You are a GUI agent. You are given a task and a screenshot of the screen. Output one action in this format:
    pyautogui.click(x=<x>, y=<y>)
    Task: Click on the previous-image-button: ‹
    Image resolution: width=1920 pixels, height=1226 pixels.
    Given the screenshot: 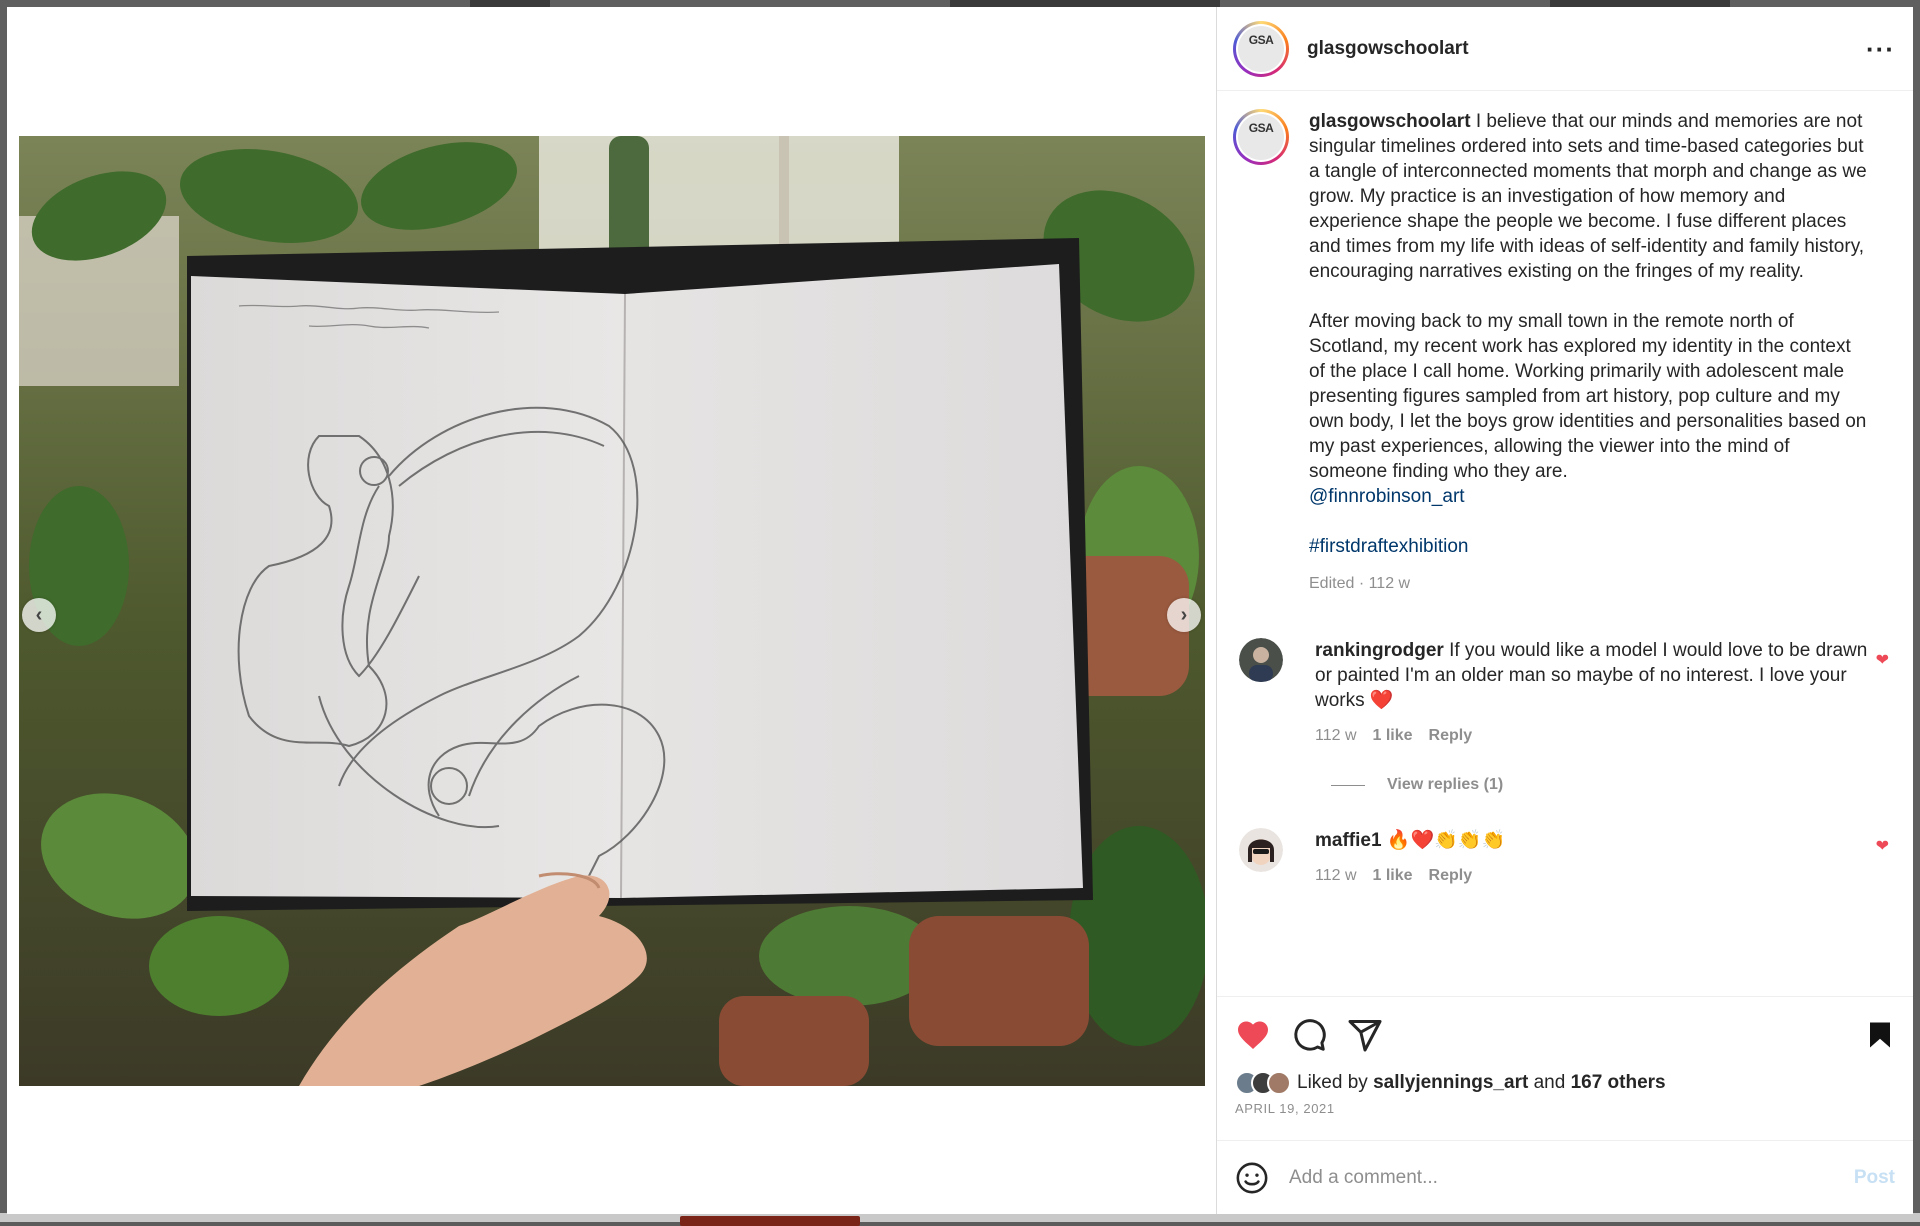 What is the action you would take?
    pyautogui.click(x=39, y=615)
    